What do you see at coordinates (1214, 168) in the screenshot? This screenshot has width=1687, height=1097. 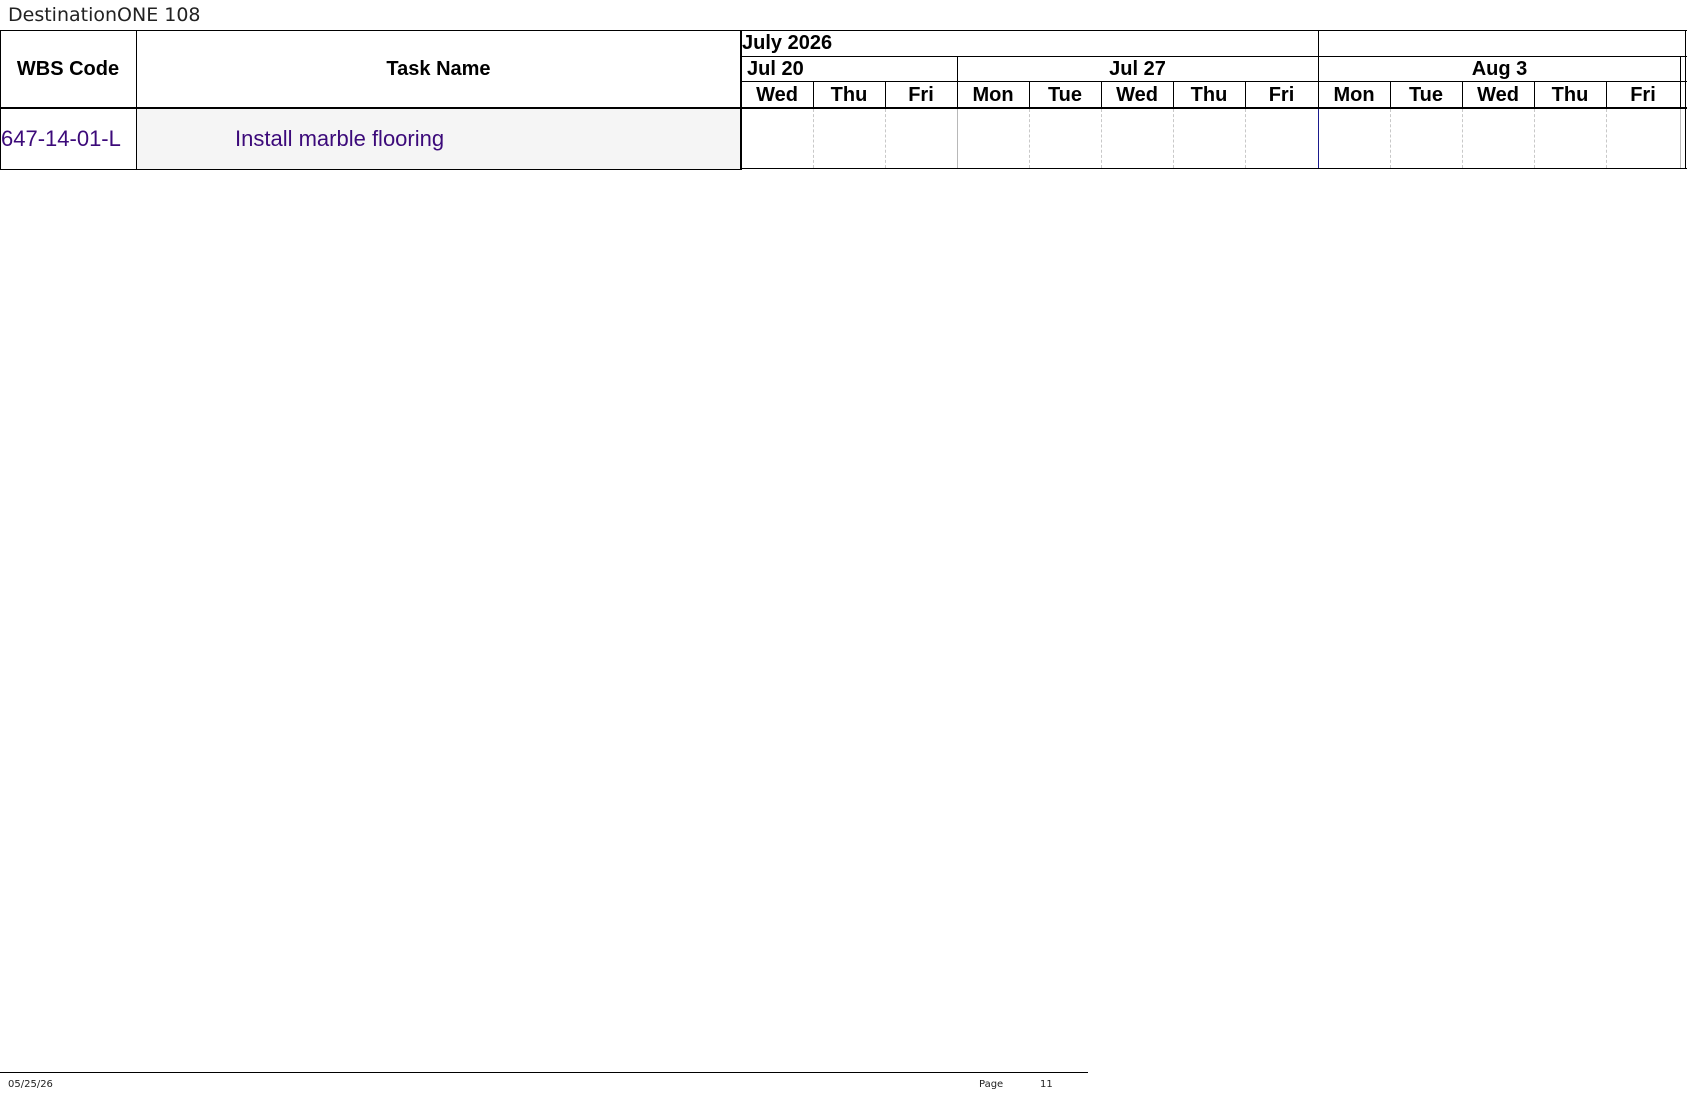 I see `chart-bottom-border` at bounding box center [1214, 168].